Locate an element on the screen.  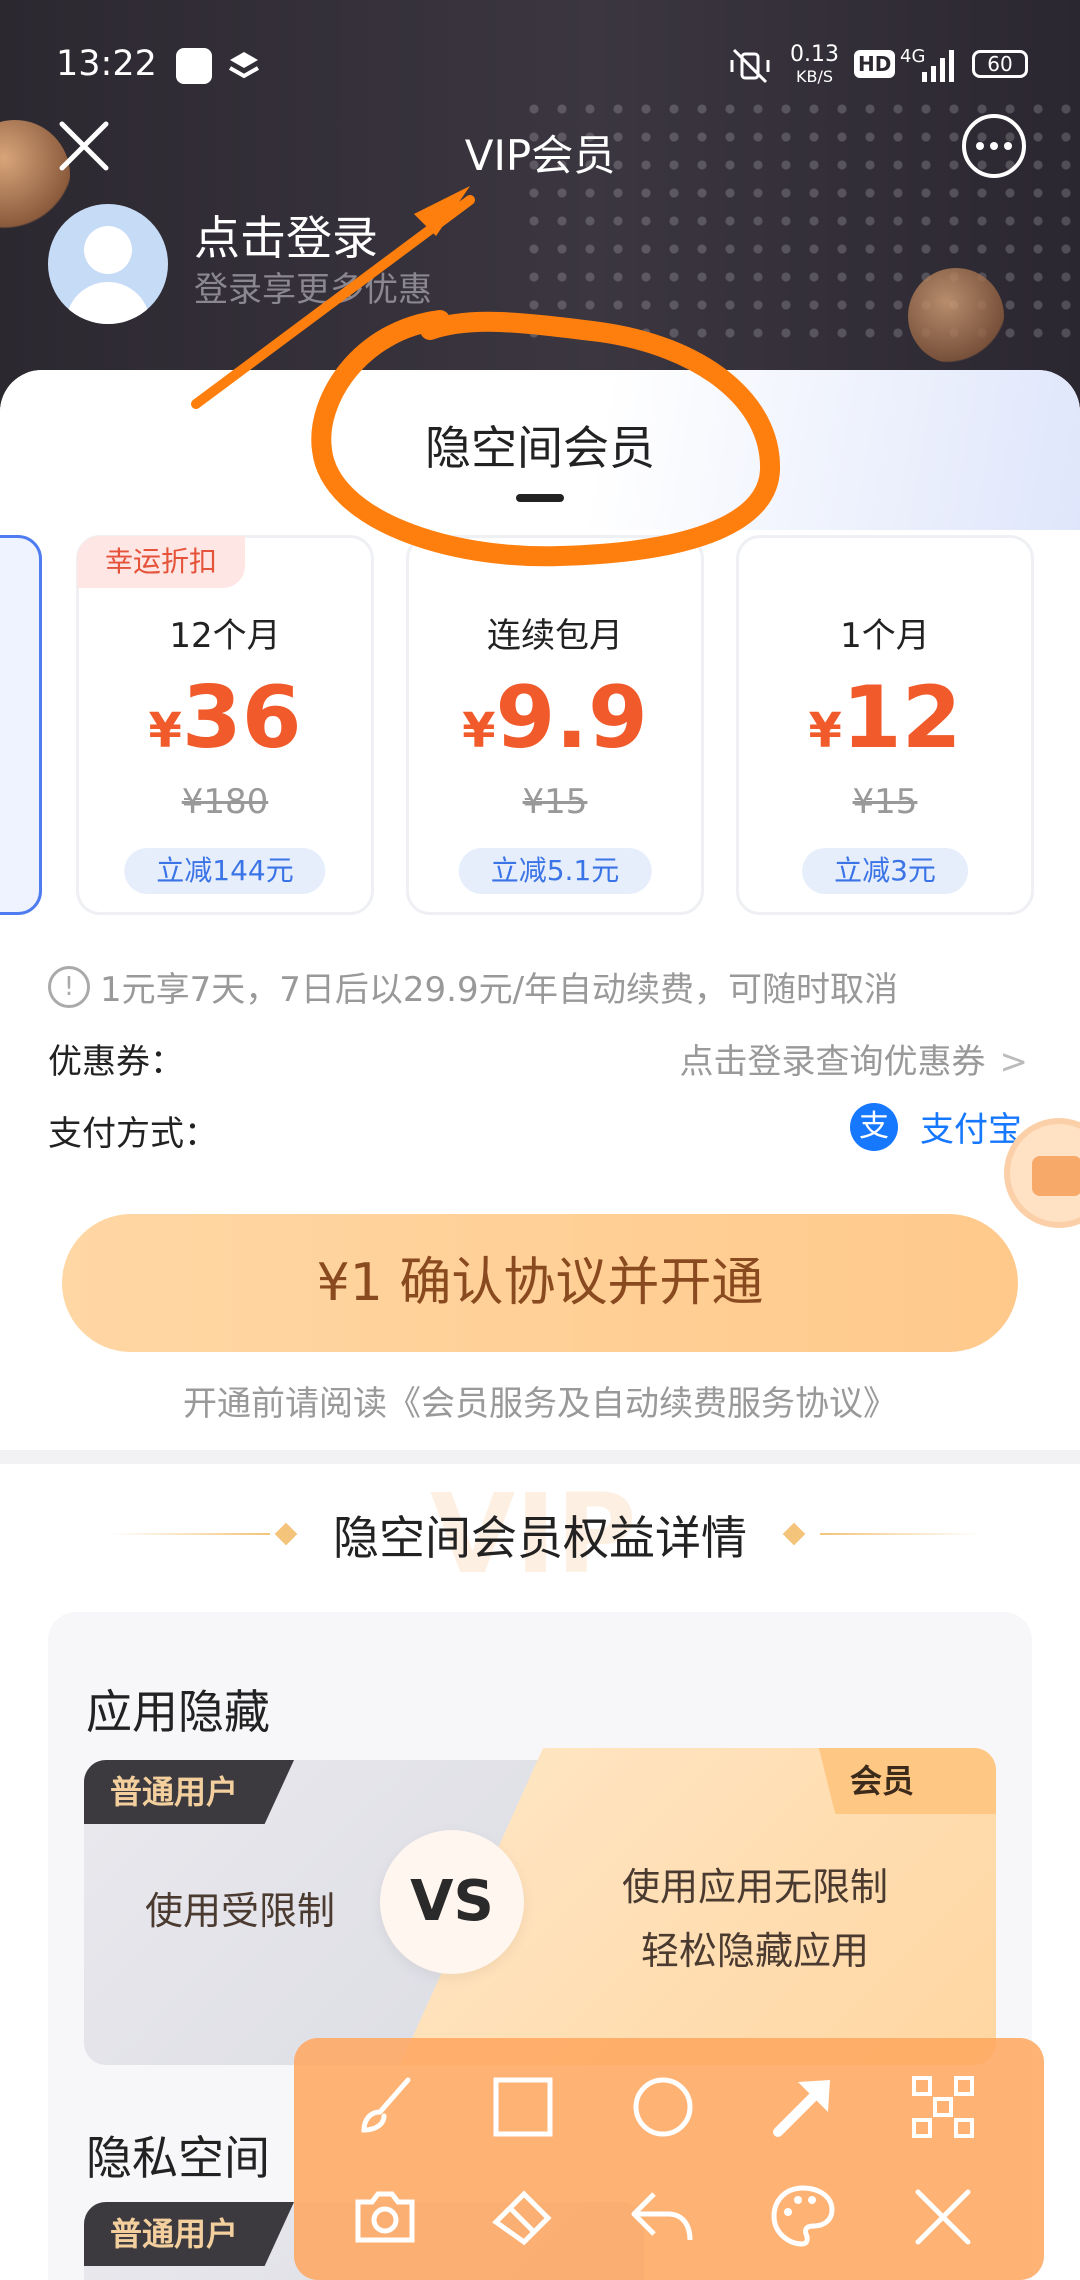
annotation-overlay is located at coordinates (486, 376).